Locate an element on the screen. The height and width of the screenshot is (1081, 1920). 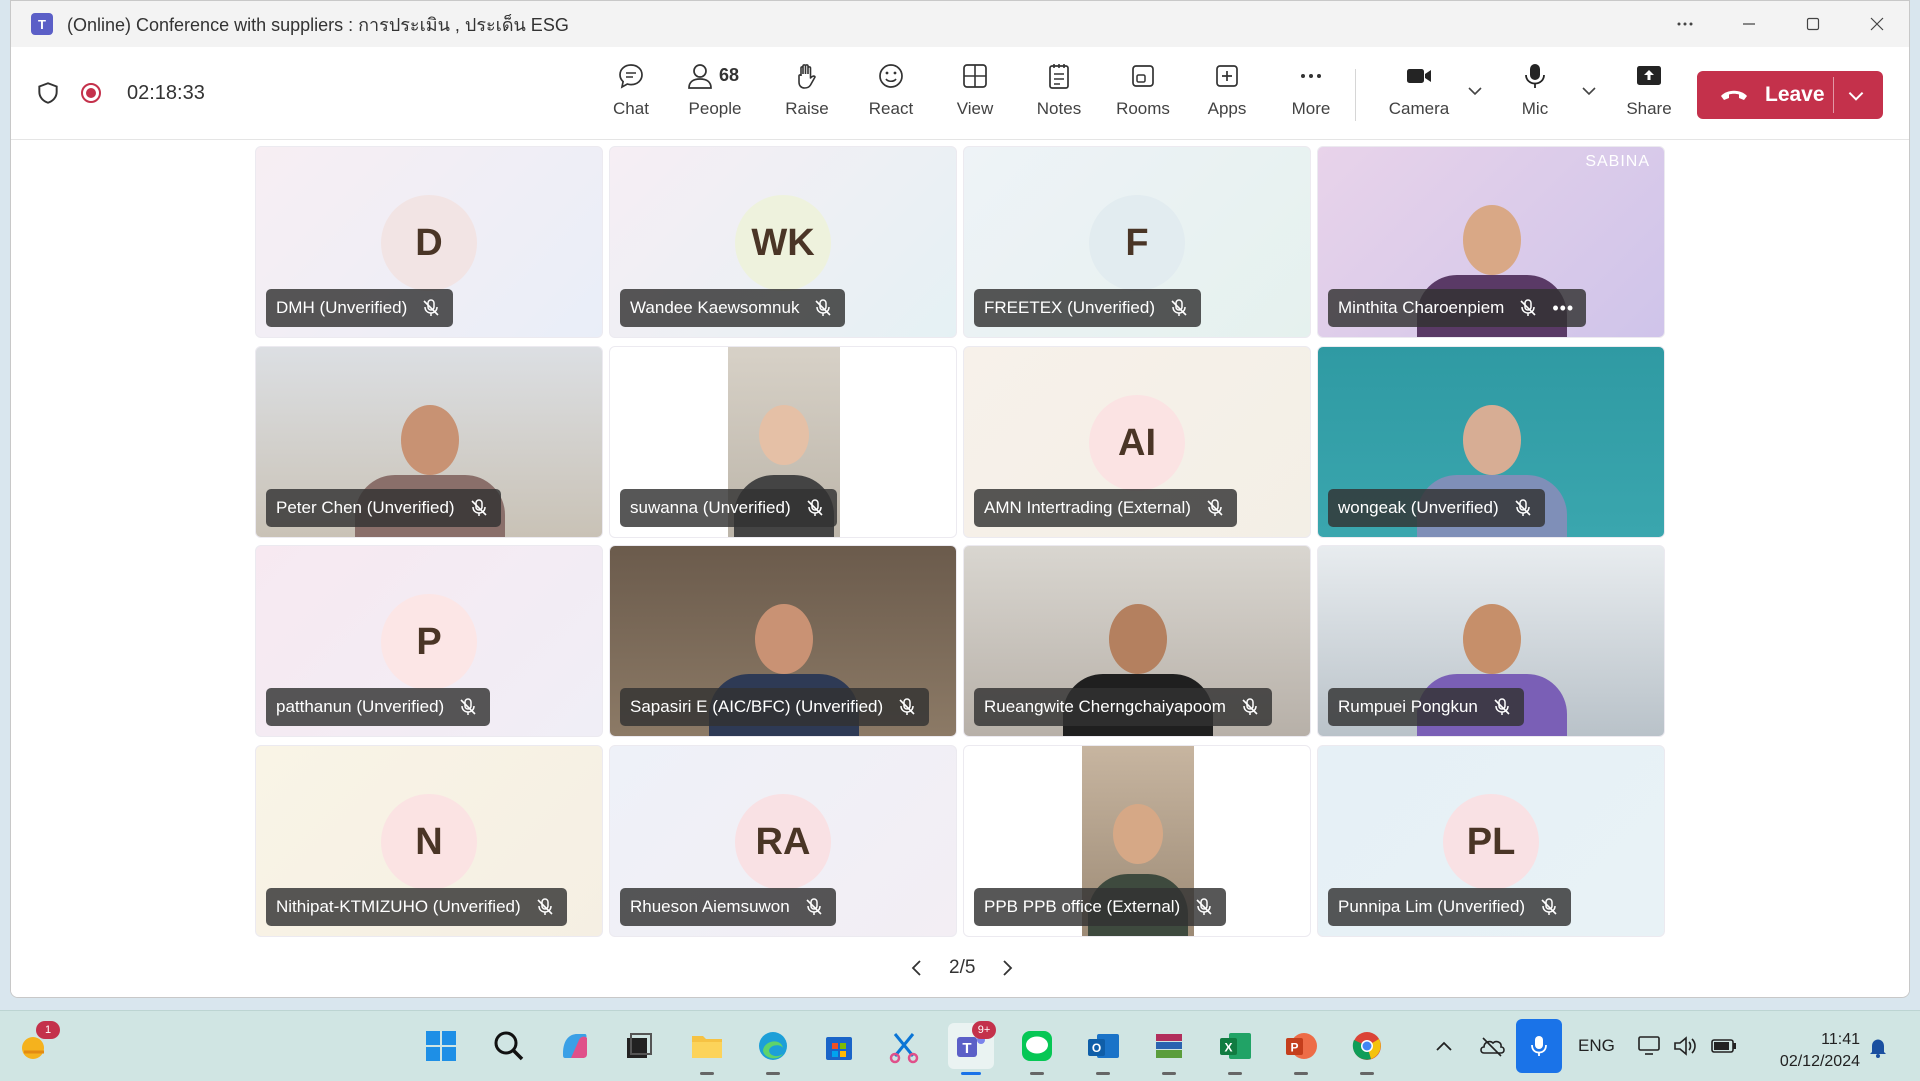
mic-button: Mic is located at coordinates (1535, 96).